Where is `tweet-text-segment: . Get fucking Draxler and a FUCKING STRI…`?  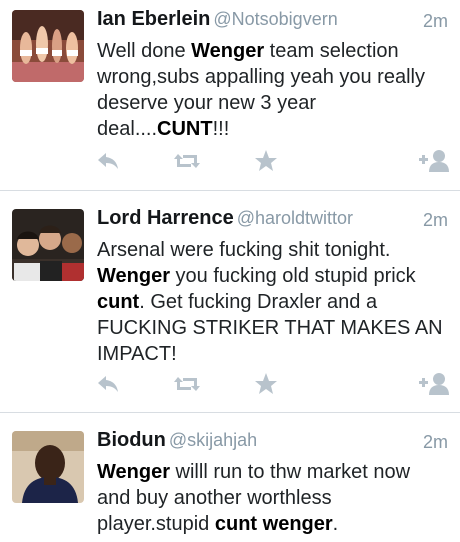 tweet-text-segment: . Get fucking Draxler and a FUCKING STRI… is located at coordinates (270, 328).